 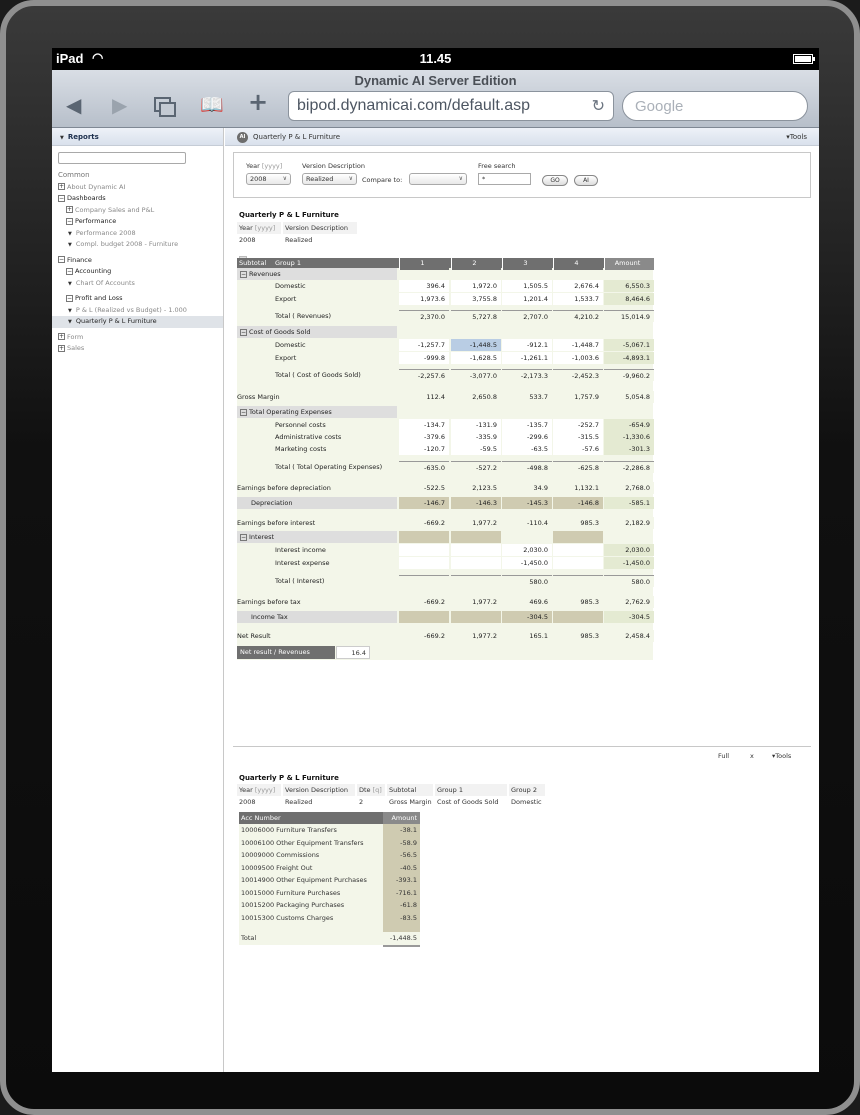 What do you see at coordinates (401, 867) in the screenshot?
I see `amount-cell: -40.5` at bounding box center [401, 867].